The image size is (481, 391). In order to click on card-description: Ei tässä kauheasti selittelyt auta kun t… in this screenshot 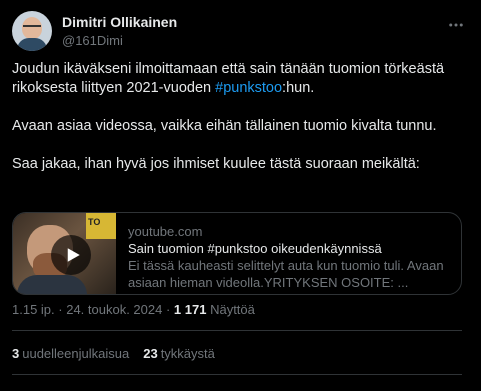, I will do `click(286, 274)`.